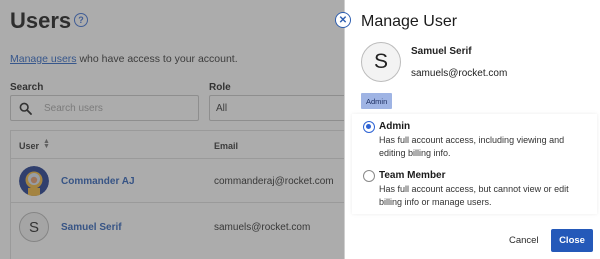 The width and height of the screenshot is (600, 259). I want to click on role-badge: Admin, so click(377, 101).